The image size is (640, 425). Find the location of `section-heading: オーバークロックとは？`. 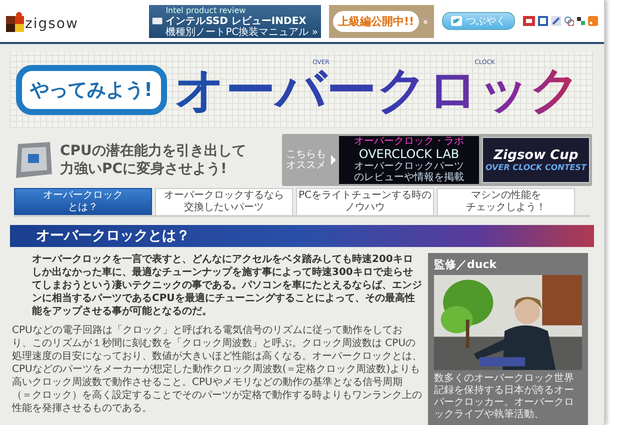

section-heading: オーバークロックとは？ is located at coordinates (302, 236).